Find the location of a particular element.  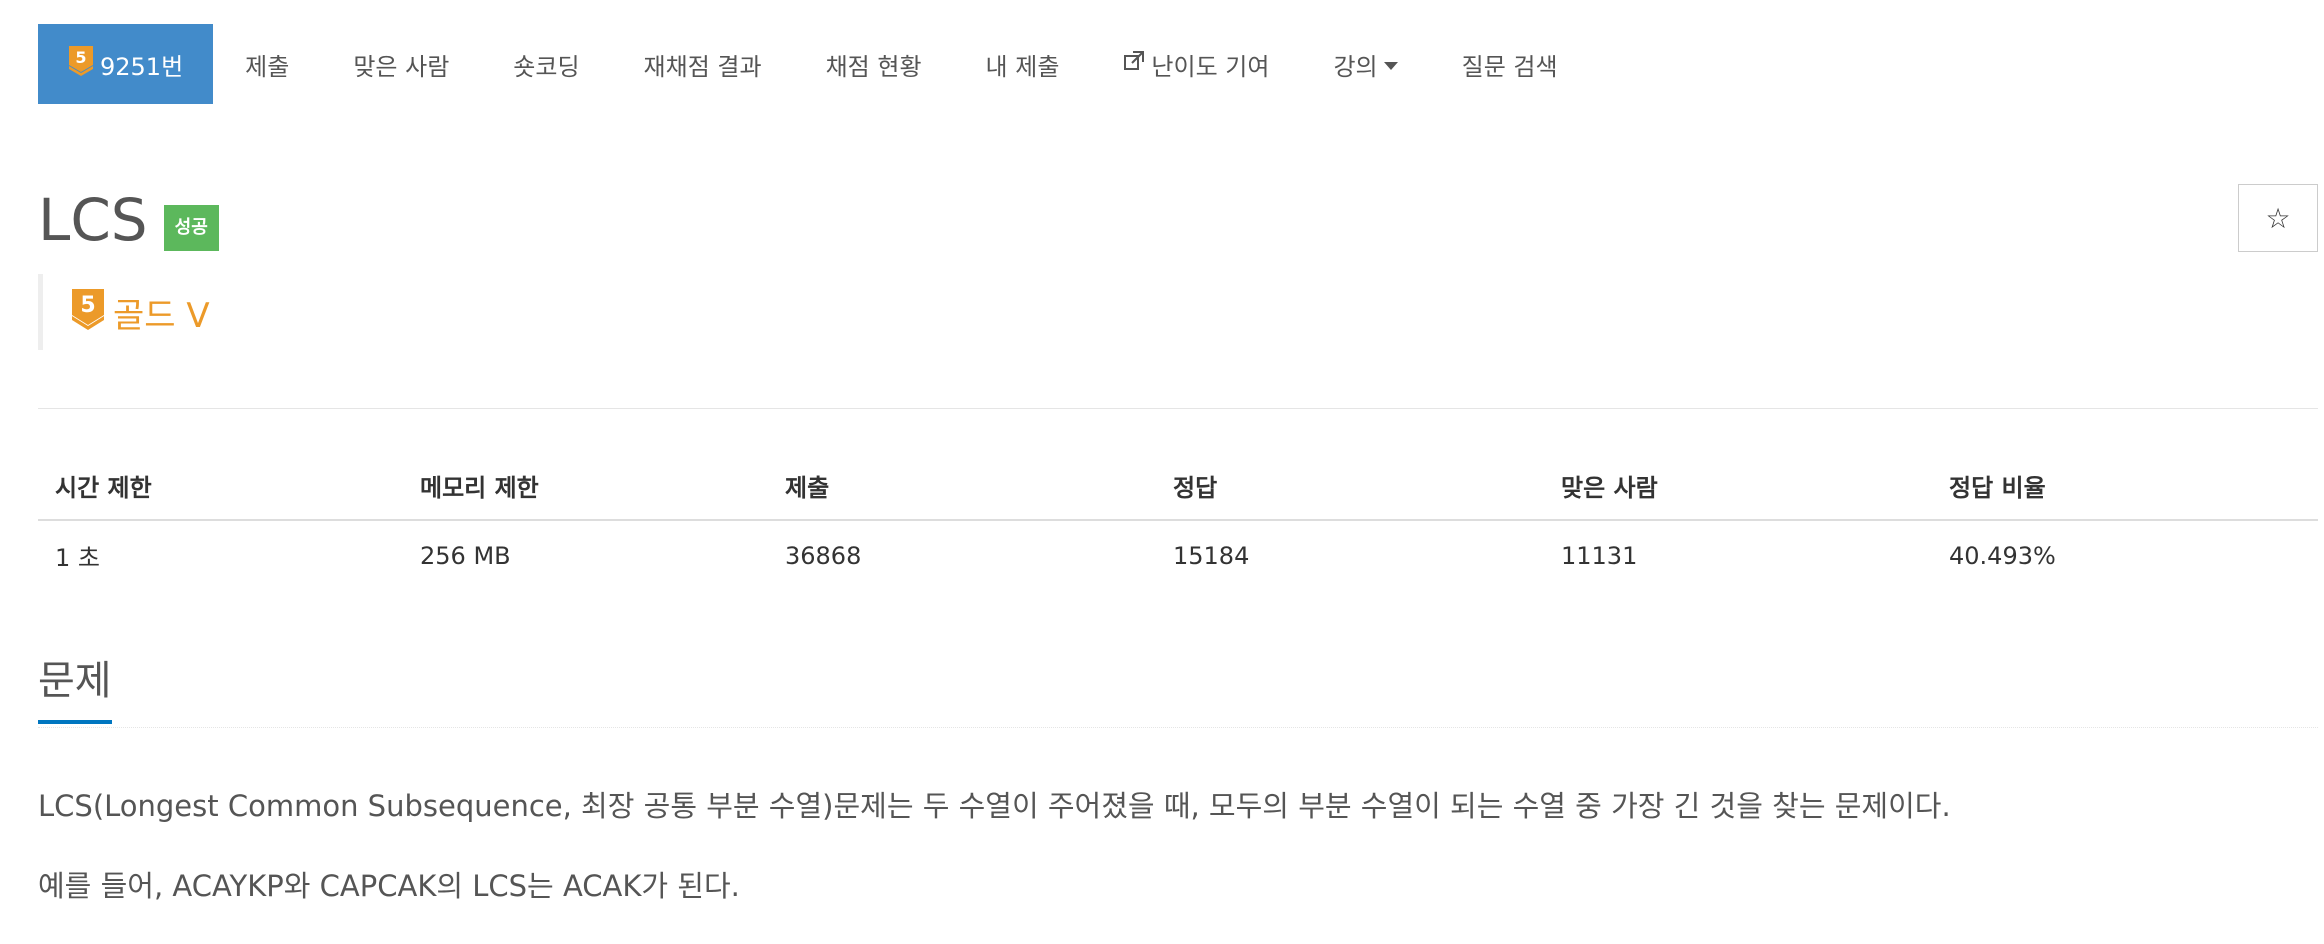

table-row: 1 초 256 MB 36868 15184 11131 40.493% is located at coordinates (1178, 555).